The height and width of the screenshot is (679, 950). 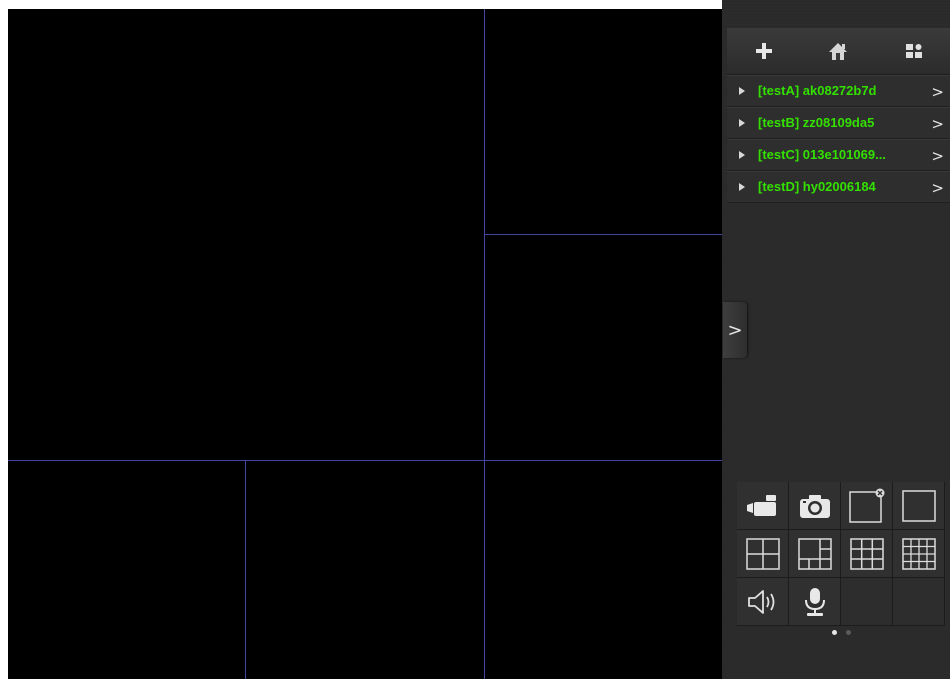 I want to click on plus-icon, so click(x=764, y=51).